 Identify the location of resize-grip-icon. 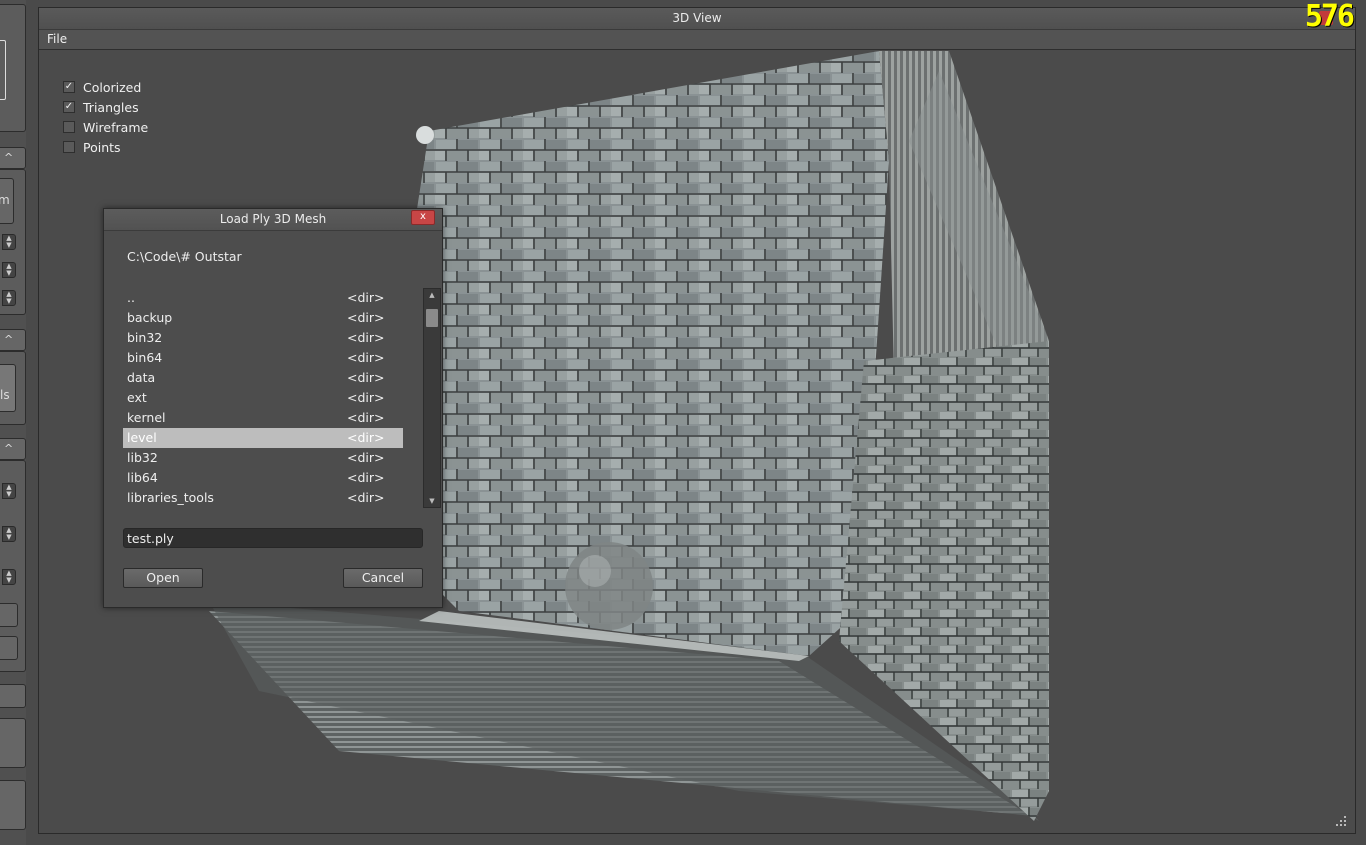
(1341, 821).